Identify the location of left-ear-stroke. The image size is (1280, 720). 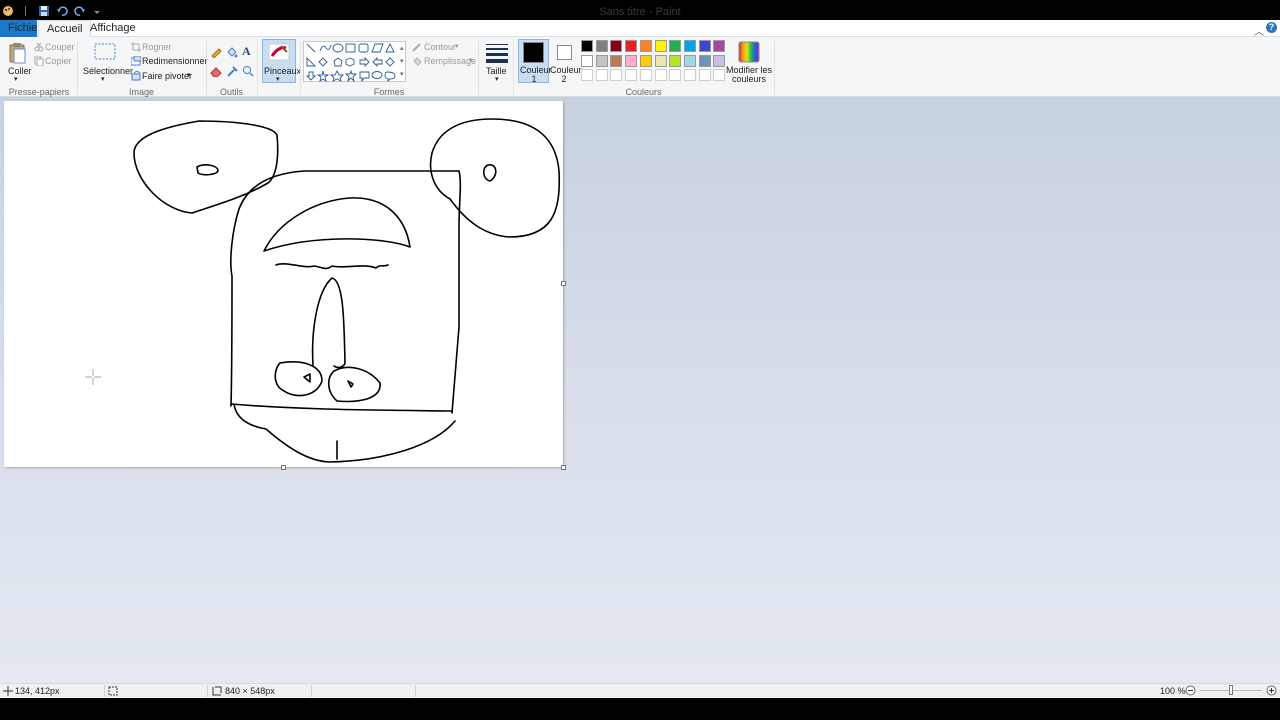
(206, 167).